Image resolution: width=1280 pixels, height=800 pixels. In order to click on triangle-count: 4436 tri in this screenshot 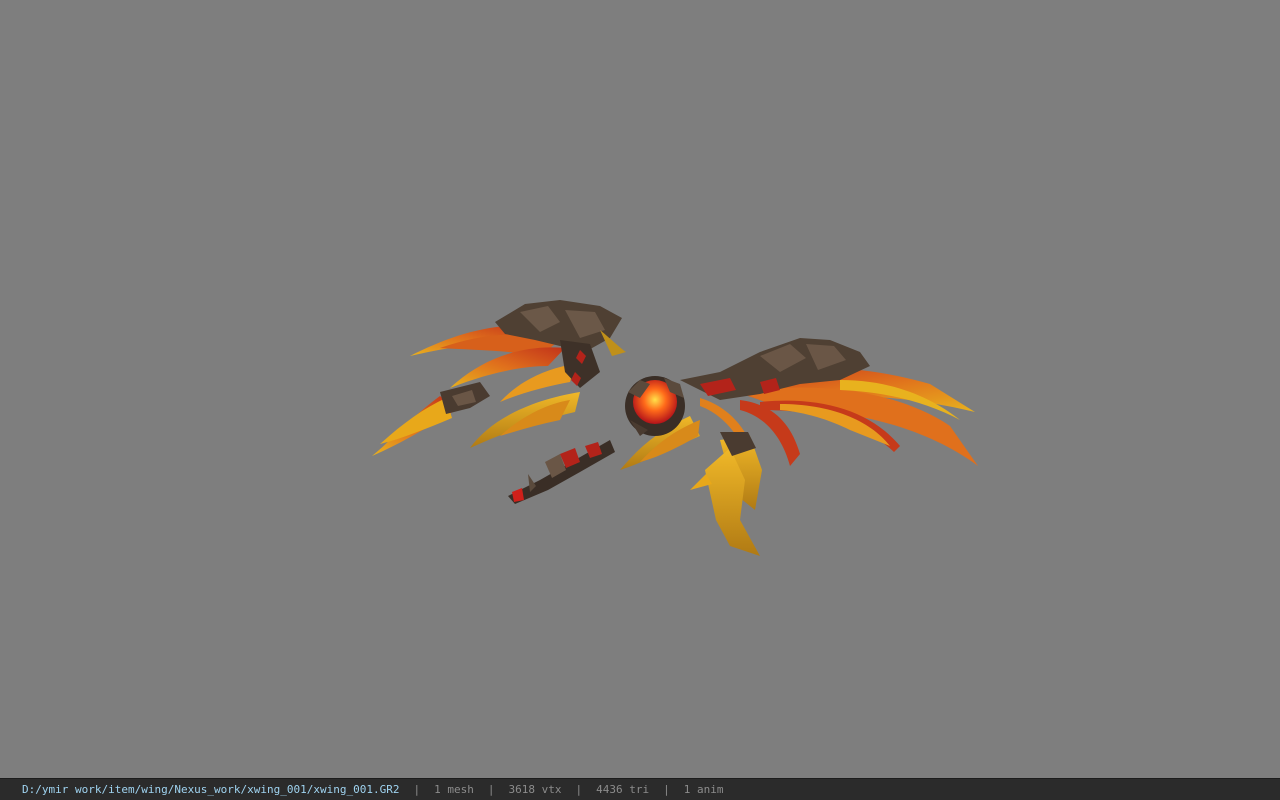, I will do `click(623, 789)`.